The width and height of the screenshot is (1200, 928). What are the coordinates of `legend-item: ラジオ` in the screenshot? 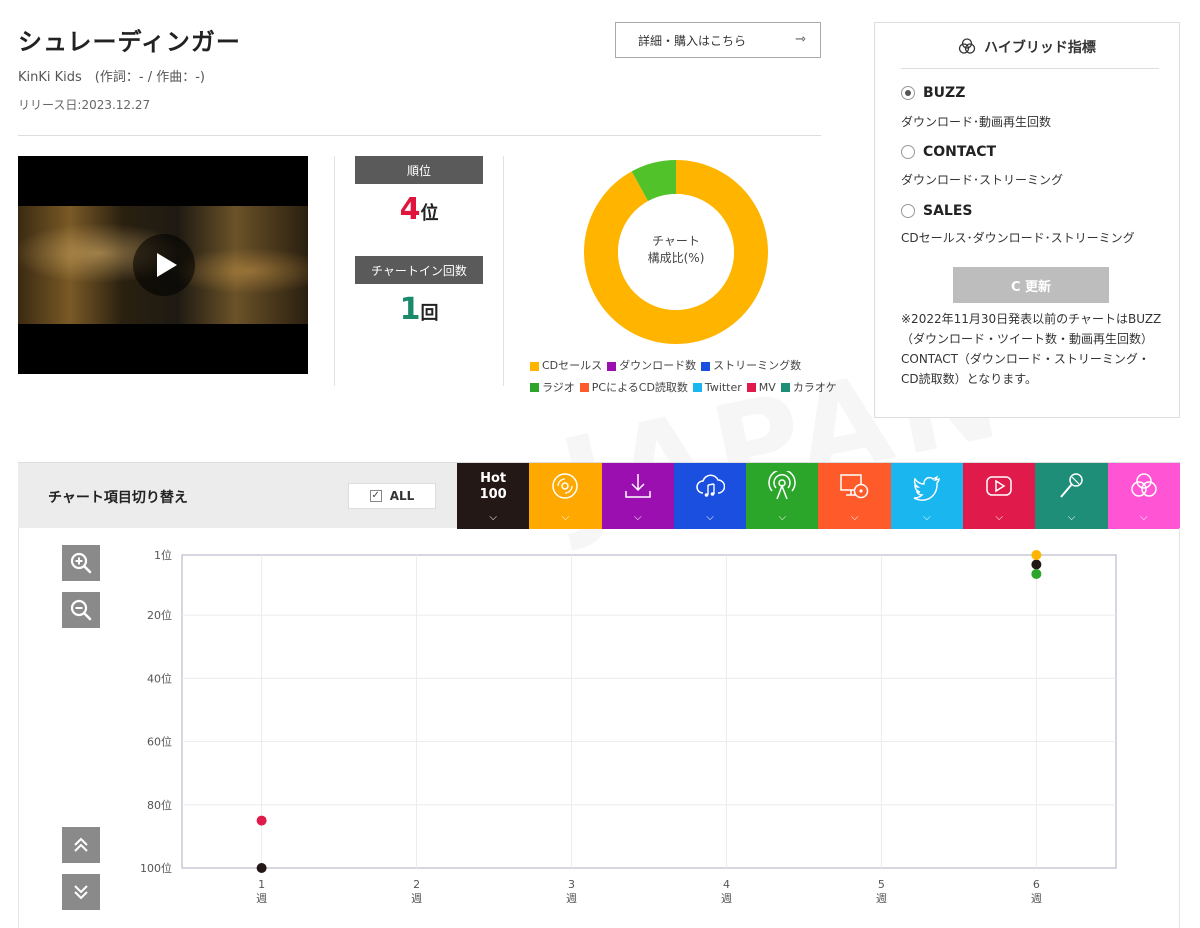 It's located at (552, 388).